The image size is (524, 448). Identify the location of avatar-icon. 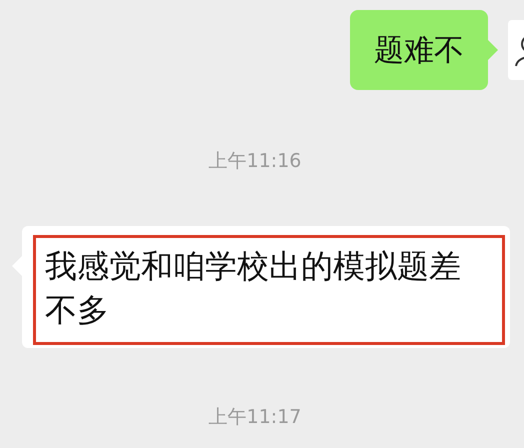
(516, 50).